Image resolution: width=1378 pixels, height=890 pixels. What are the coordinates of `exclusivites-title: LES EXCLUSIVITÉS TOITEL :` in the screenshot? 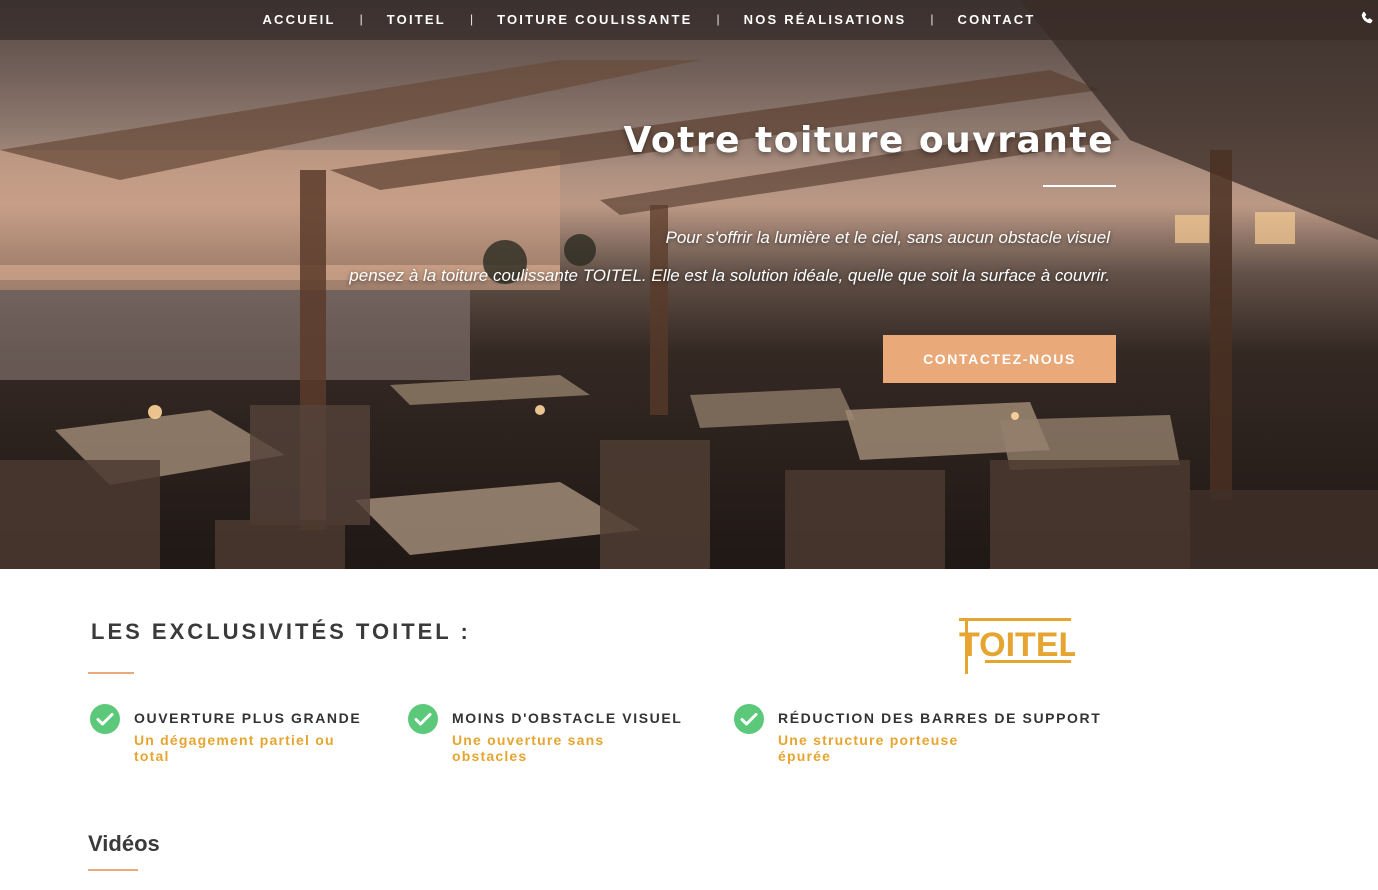 It's located at (281, 631).